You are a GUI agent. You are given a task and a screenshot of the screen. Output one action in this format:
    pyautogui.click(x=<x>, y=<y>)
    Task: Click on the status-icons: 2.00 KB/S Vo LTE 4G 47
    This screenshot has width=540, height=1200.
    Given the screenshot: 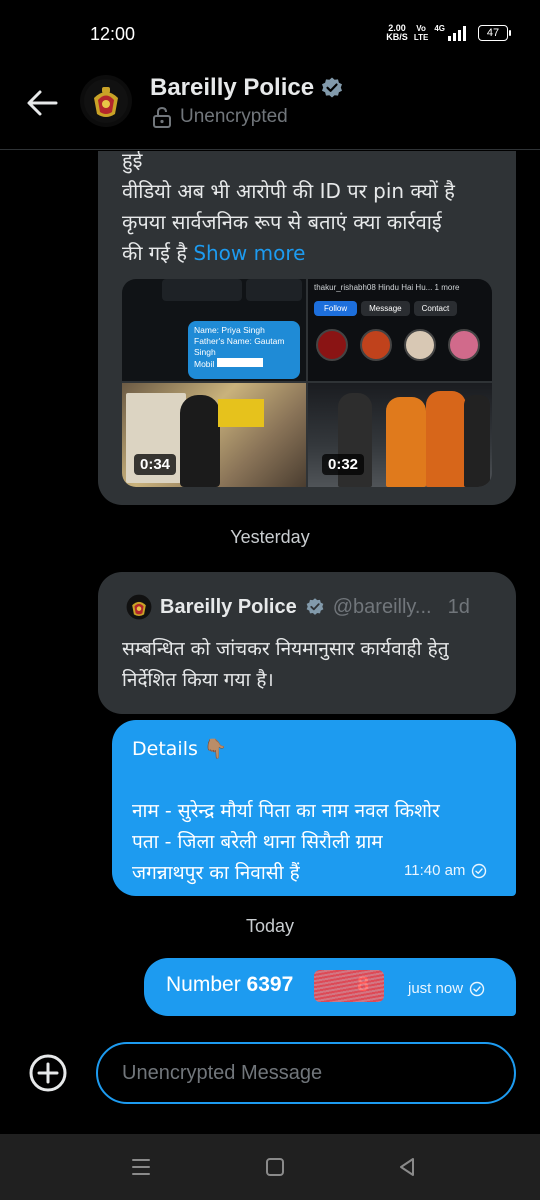 What is the action you would take?
    pyautogui.click(x=448, y=33)
    